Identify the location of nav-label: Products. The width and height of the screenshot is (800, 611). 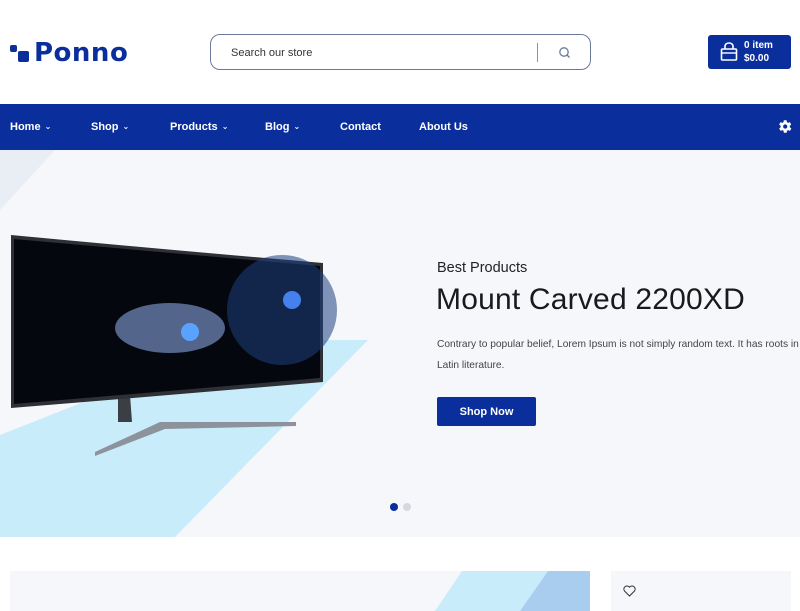
(194, 127).